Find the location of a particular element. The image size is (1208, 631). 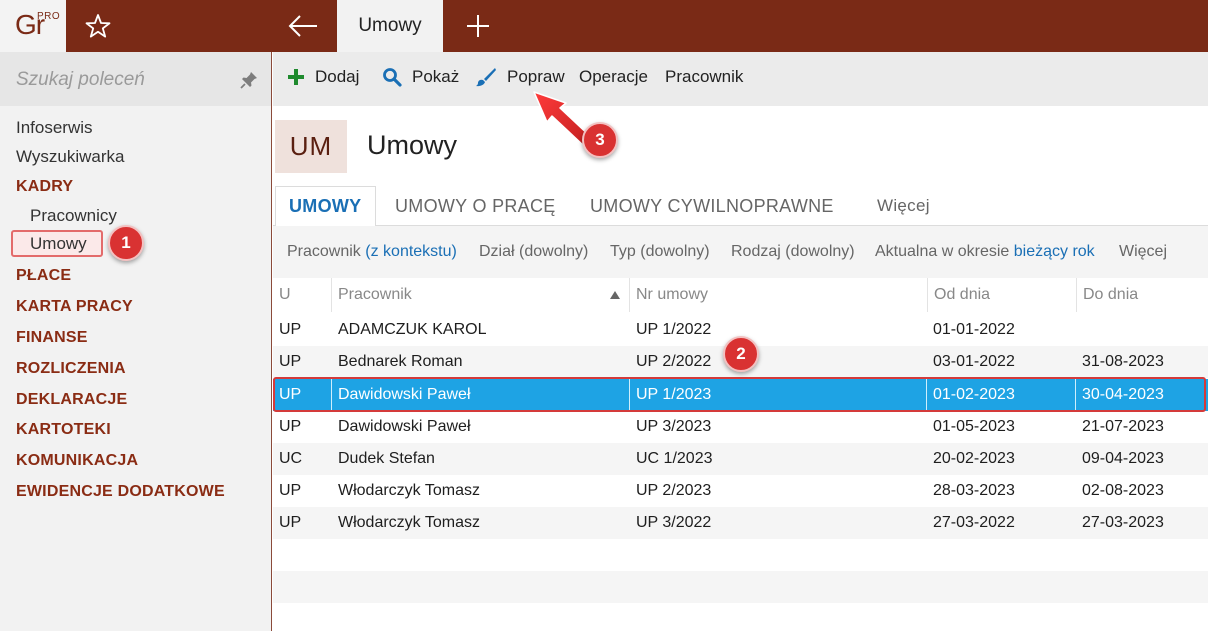

cell-nr-umowy: UC 1/2023 is located at coordinates (674, 458).